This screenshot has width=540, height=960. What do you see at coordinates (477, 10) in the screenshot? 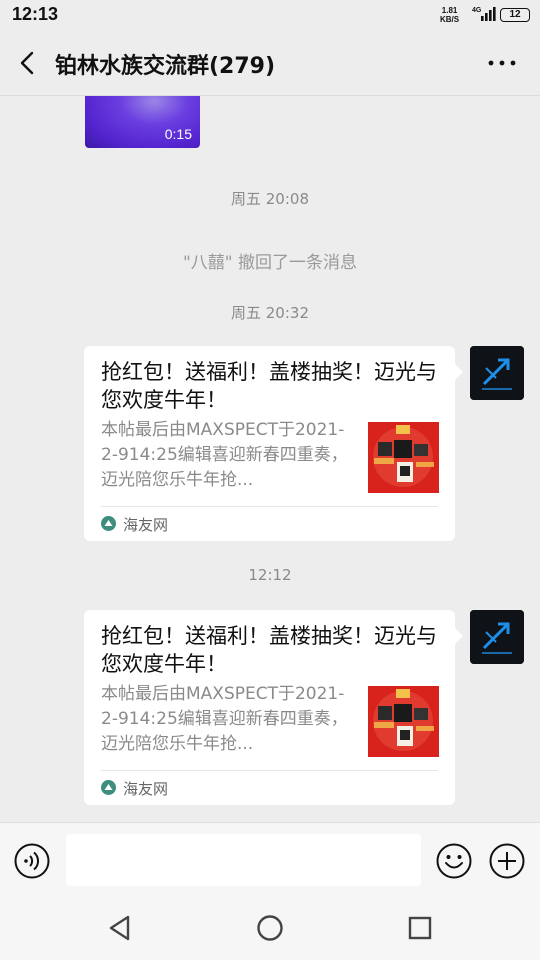
I see `network-type-label: 4G` at bounding box center [477, 10].